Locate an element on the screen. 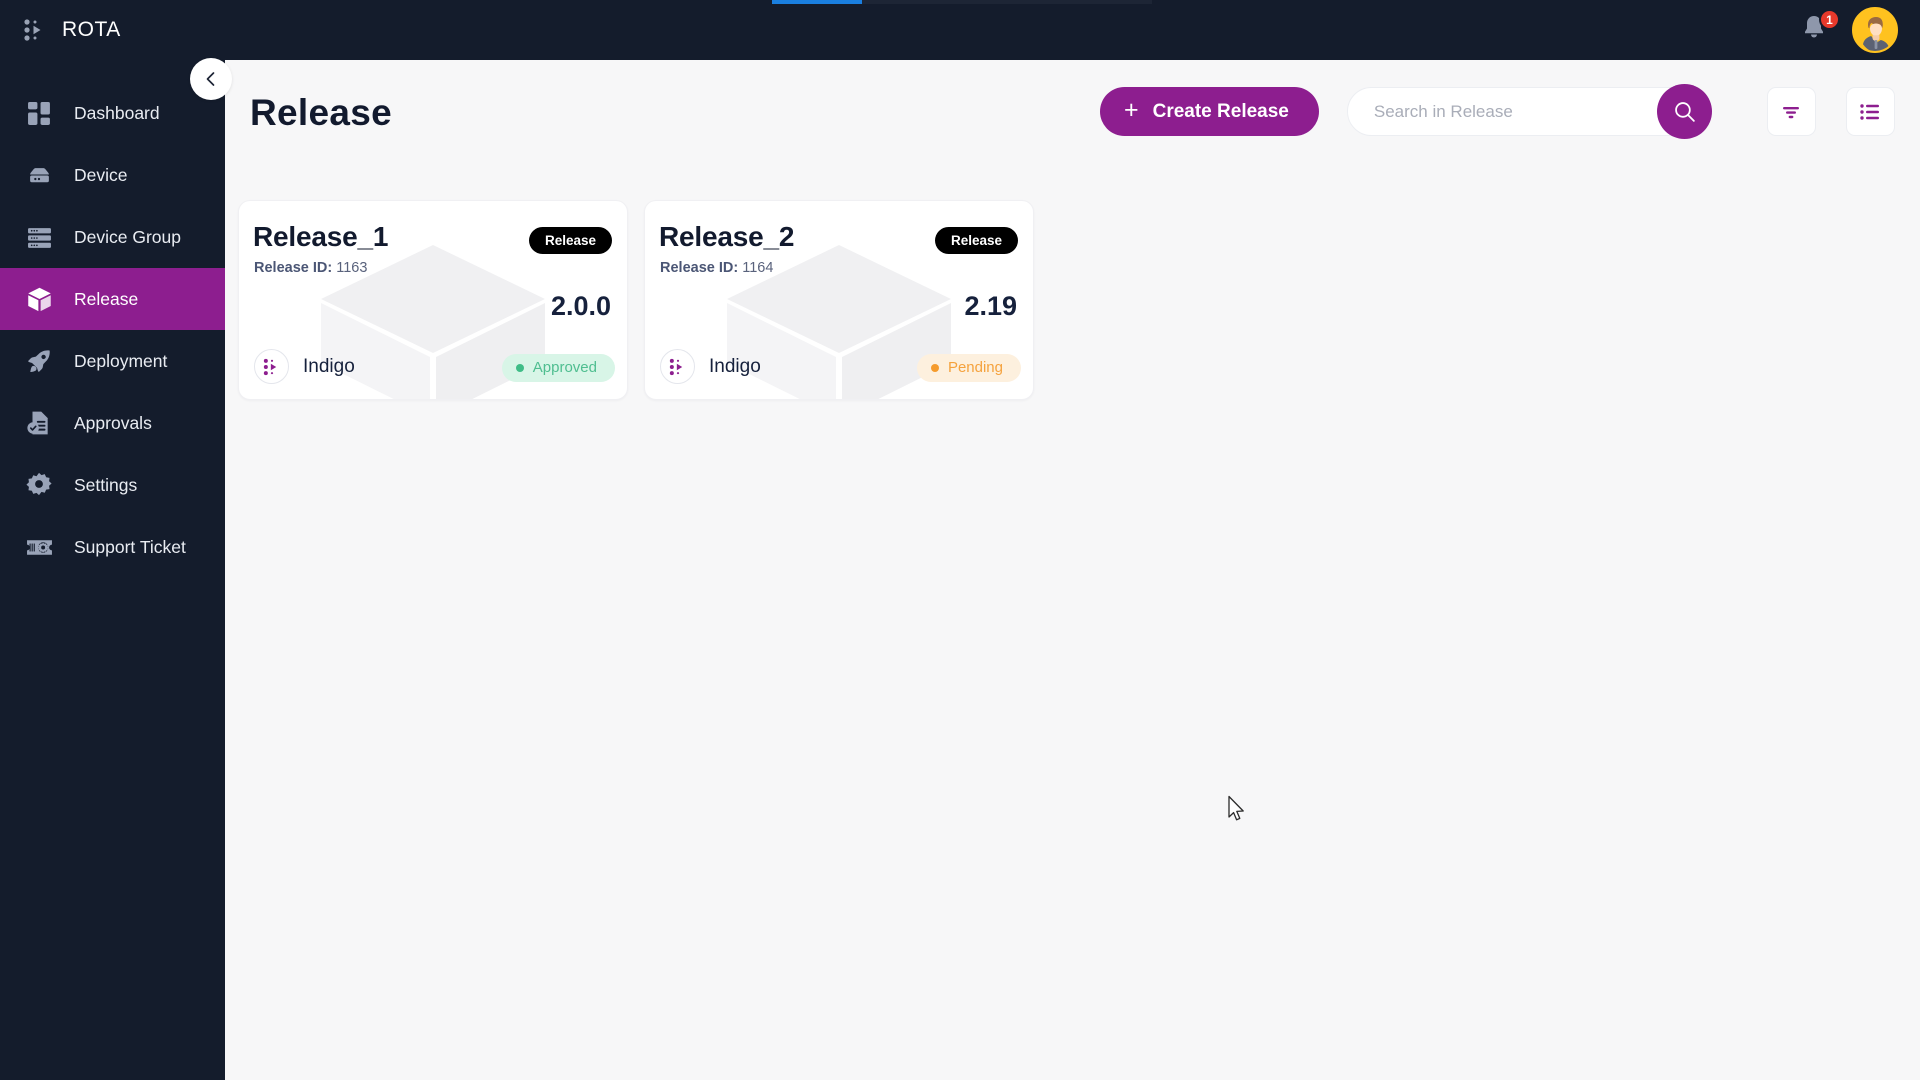 The width and height of the screenshot is (1920, 1080). dashboard-grid-icon is located at coordinates (39, 113).